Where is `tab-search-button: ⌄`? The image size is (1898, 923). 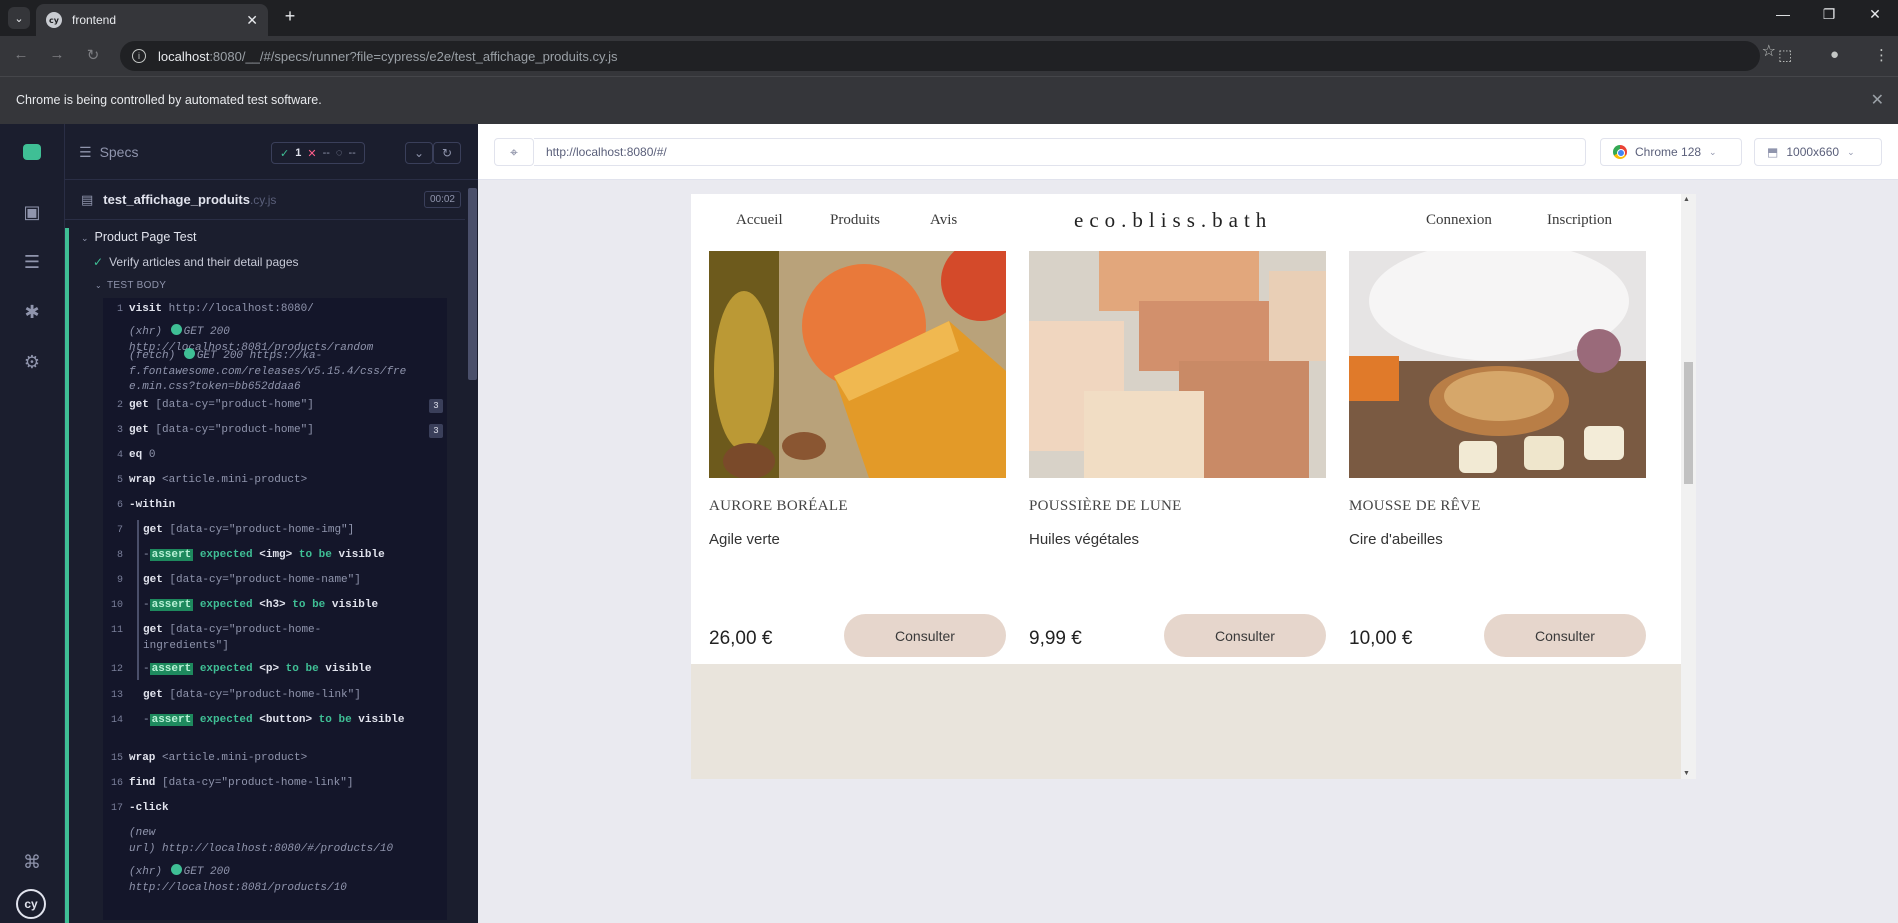 tab-search-button: ⌄ is located at coordinates (19, 18).